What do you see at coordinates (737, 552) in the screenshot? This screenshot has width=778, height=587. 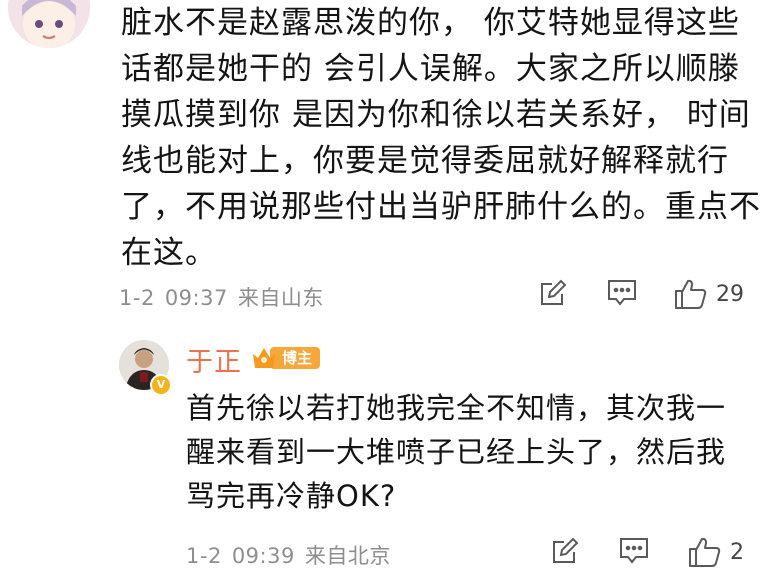 I see `reply-like-count: 2` at bounding box center [737, 552].